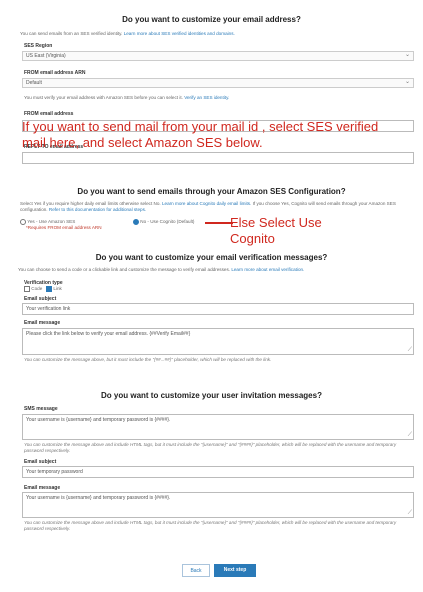 The height and width of the screenshot is (592, 423). What do you see at coordinates (43, 289) in the screenshot?
I see `verification-type-options: Code Link` at bounding box center [43, 289].